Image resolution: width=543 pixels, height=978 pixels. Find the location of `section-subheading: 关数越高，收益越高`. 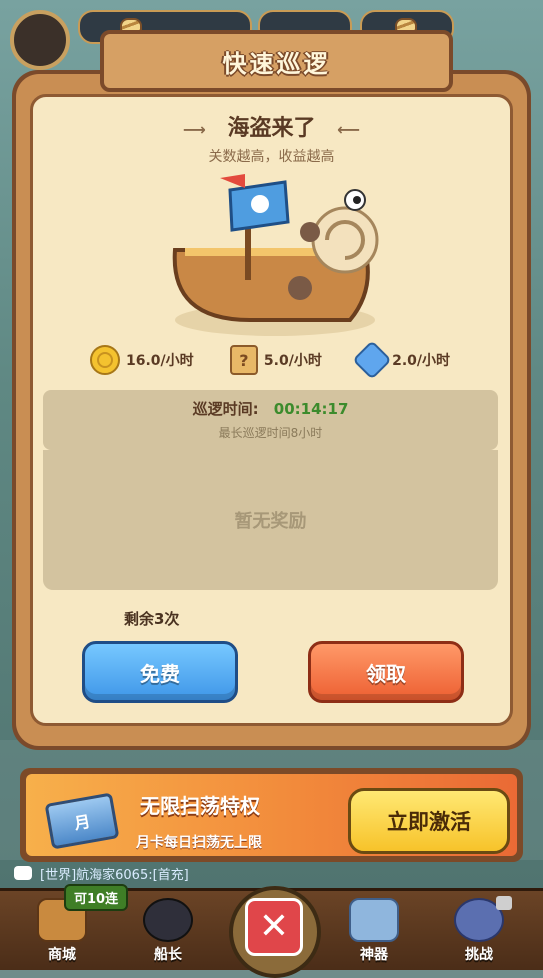

section-subheading: 关数越高，收益越高 is located at coordinates (271, 157).